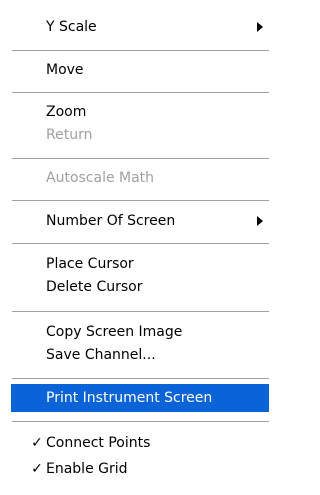  I want to click on menu-item-connect-points: ✓ Connect Points, so click(140, 443).